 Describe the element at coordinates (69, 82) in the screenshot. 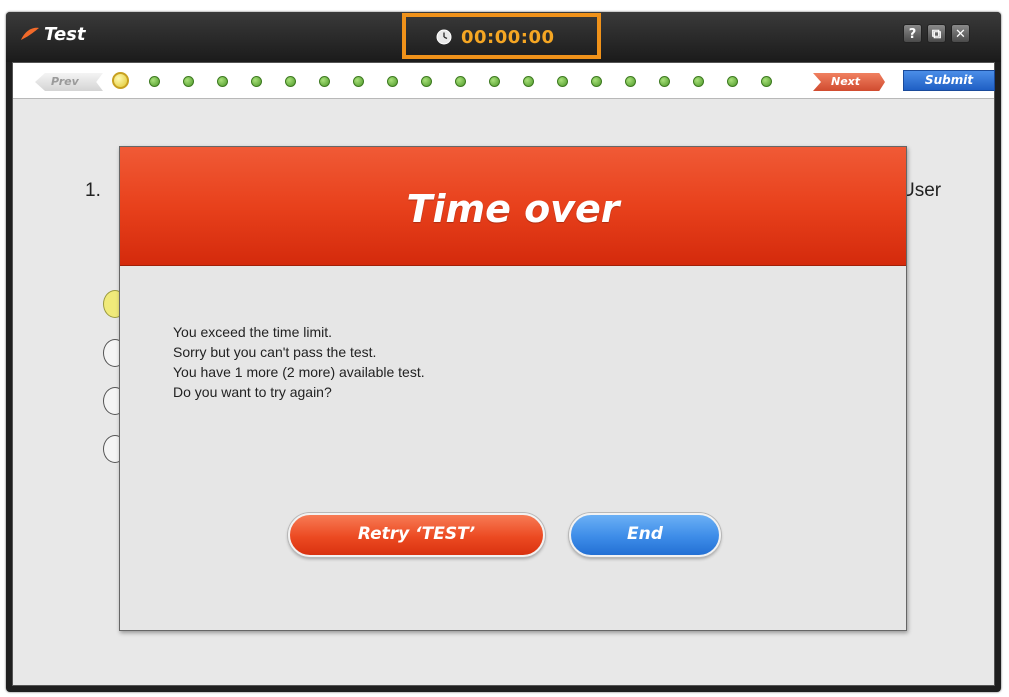

I see `prev-button: Prev` at that location.